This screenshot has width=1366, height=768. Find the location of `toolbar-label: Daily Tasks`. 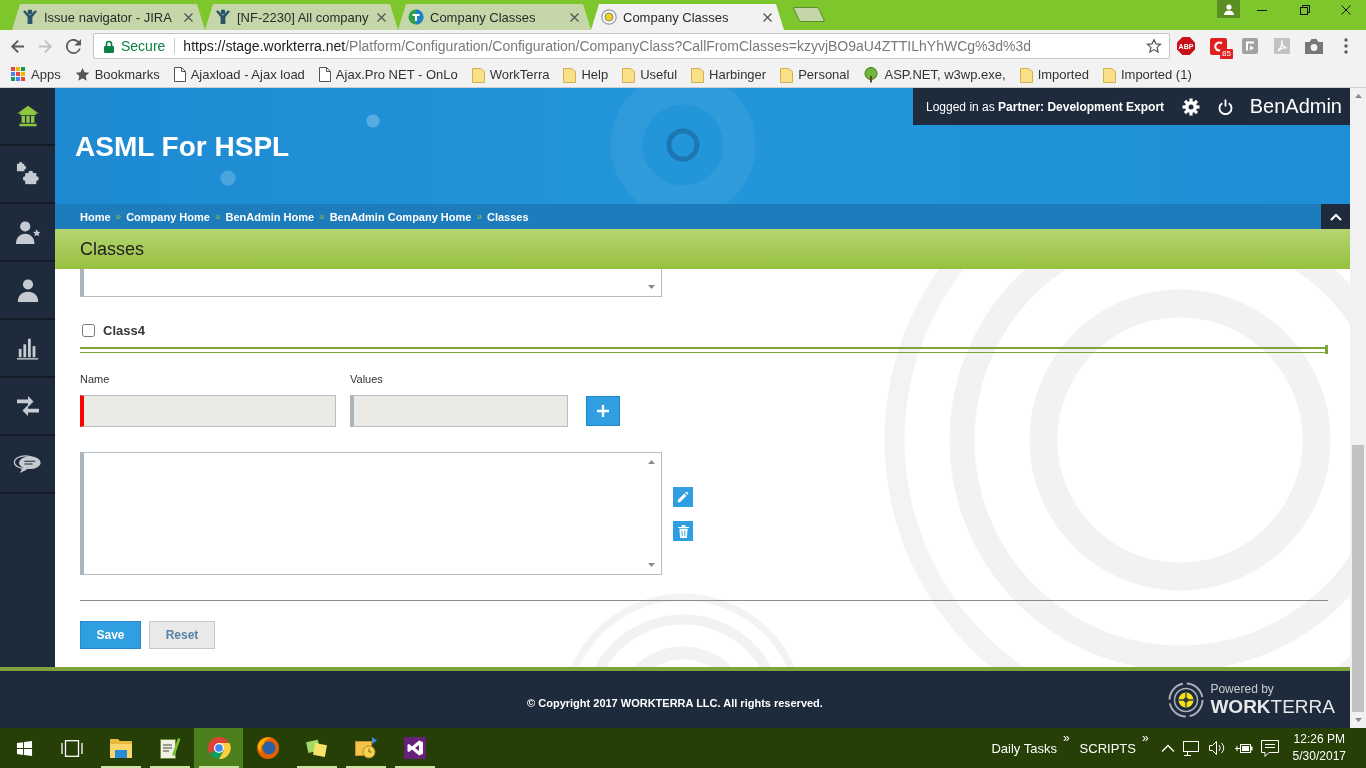

toolbar-label: Daily Tasks is located at coordinates (1024, 748).